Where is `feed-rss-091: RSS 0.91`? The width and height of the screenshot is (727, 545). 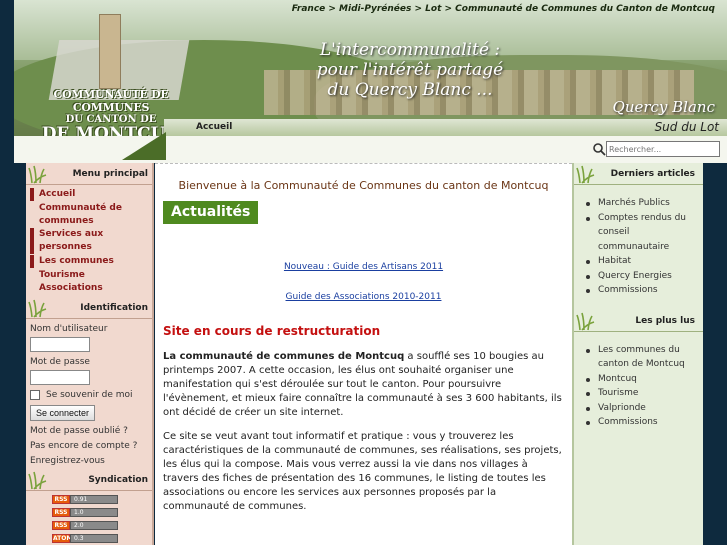 feed-rss-091: RSS 0.91 is located at coordinates (102, 499).